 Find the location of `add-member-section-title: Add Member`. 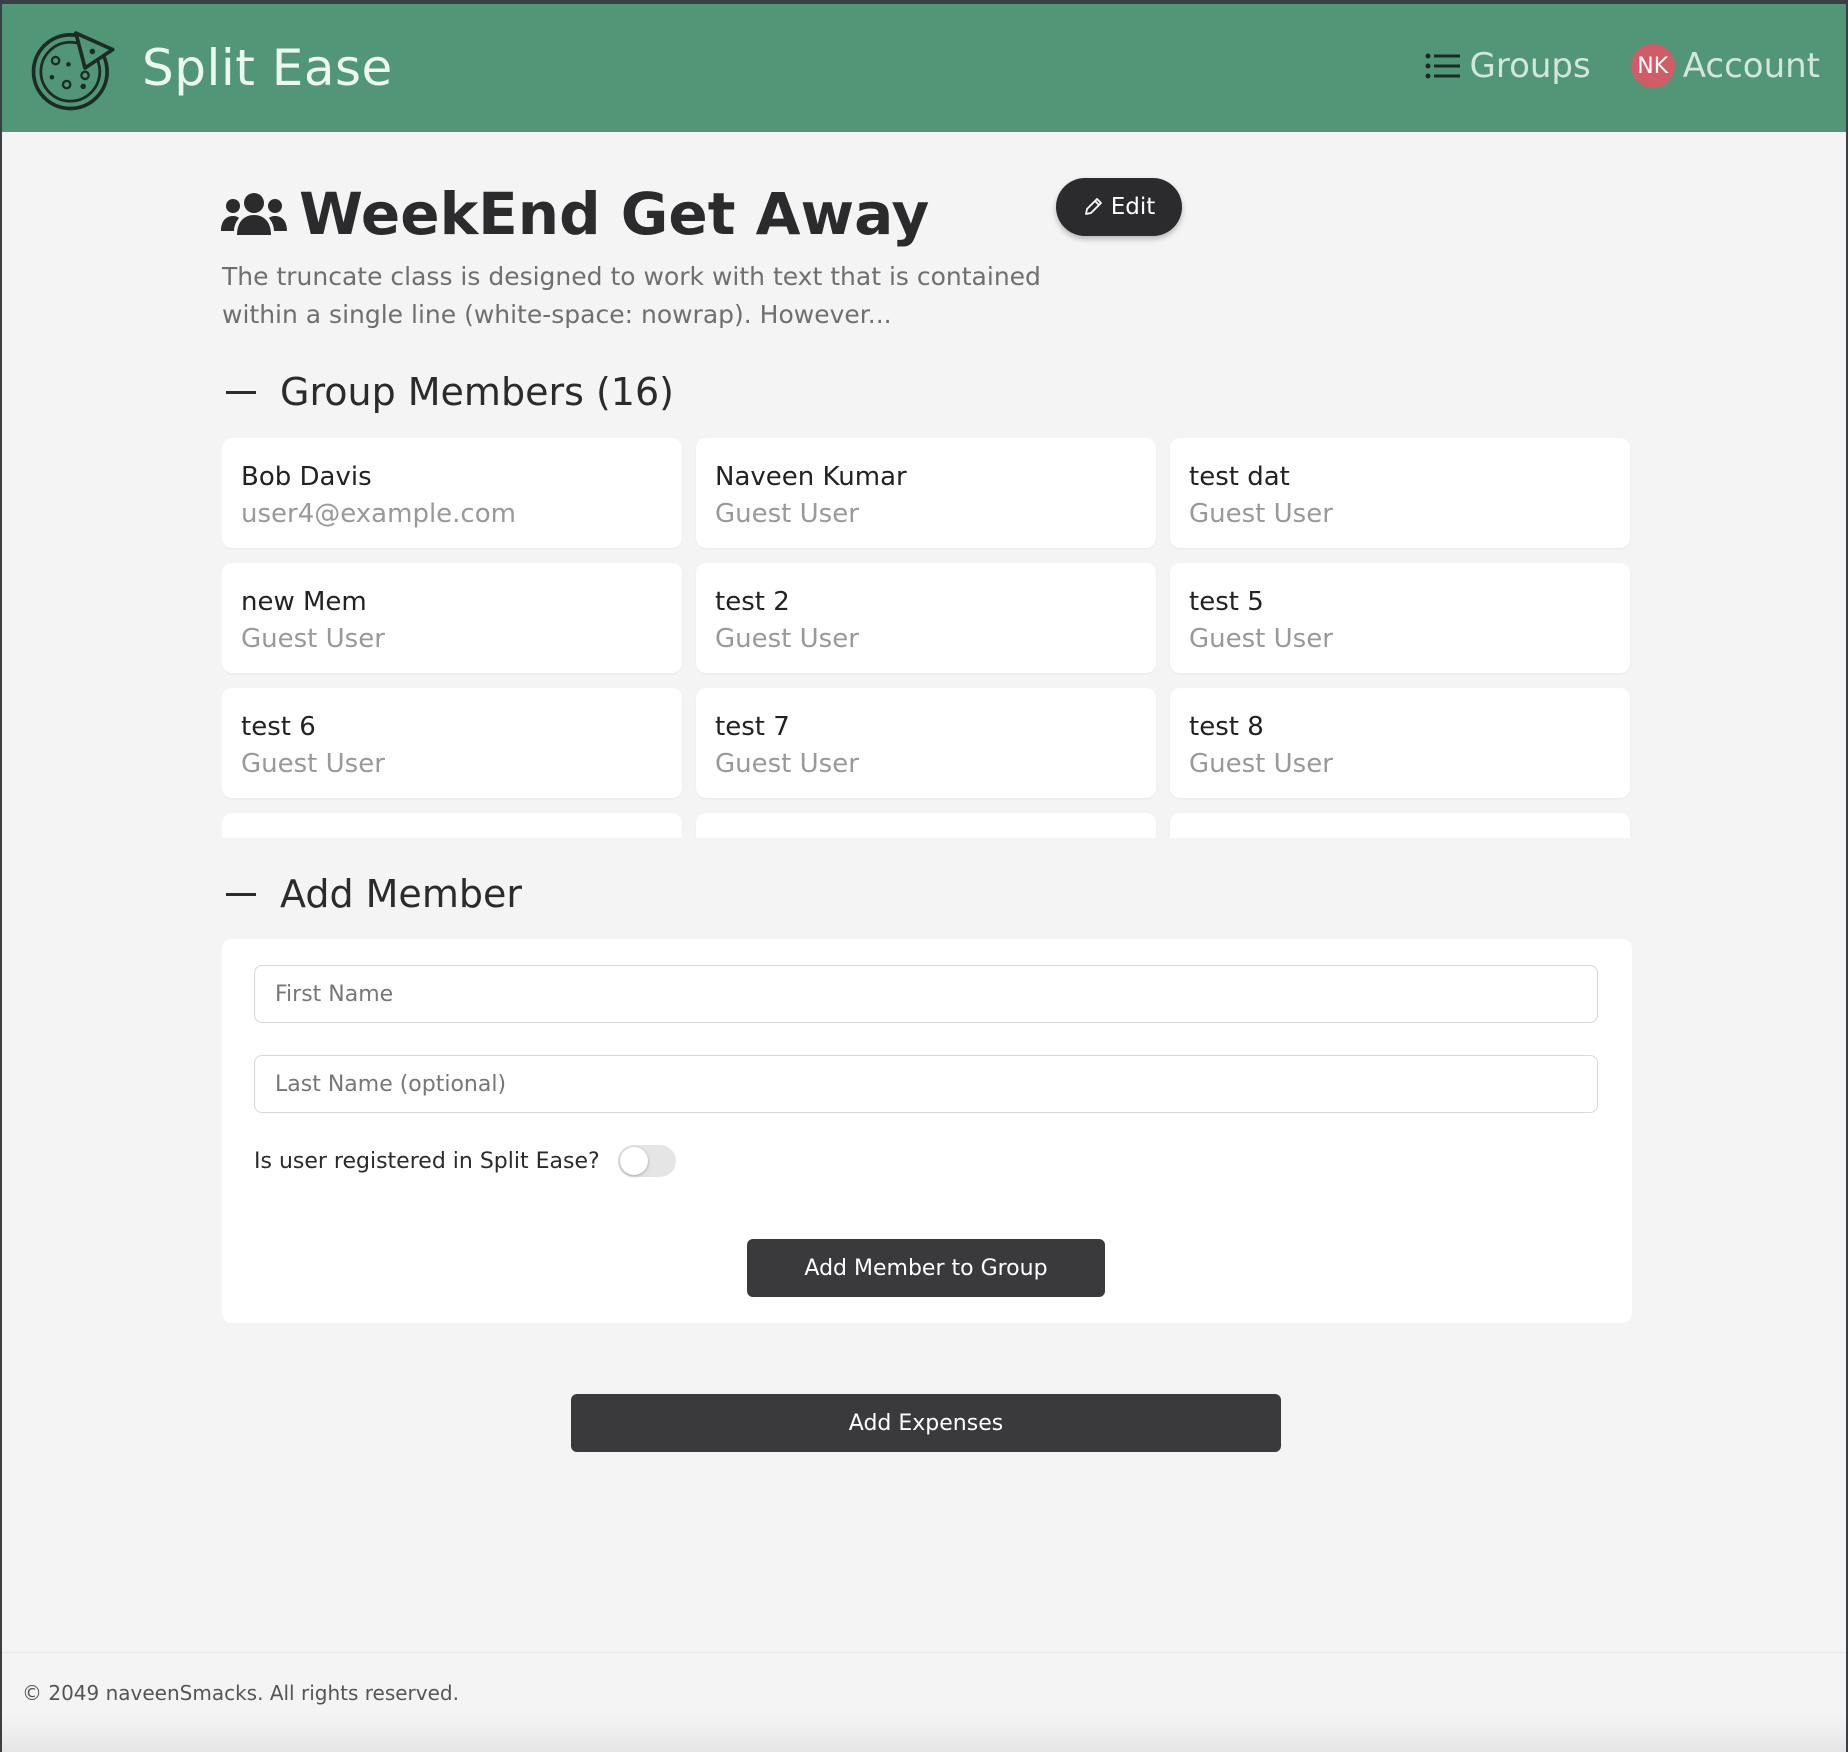

add-member-section-title: Add Member is located at coordinates (401, 894).